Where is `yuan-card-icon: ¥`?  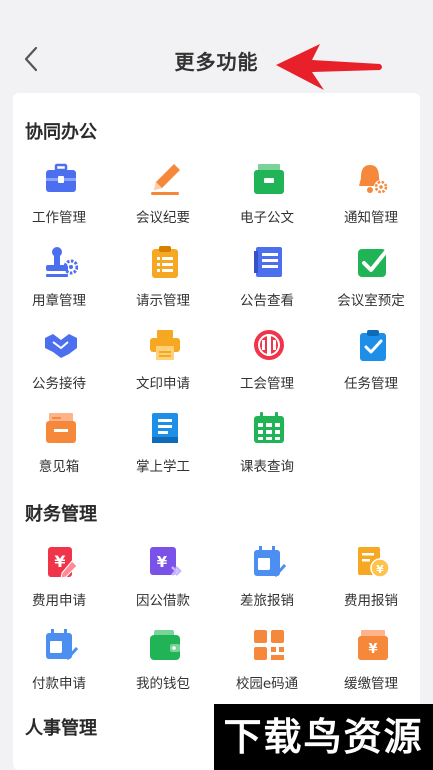
yuan-card-icon: ¥ is located at coordinates (166, 561).